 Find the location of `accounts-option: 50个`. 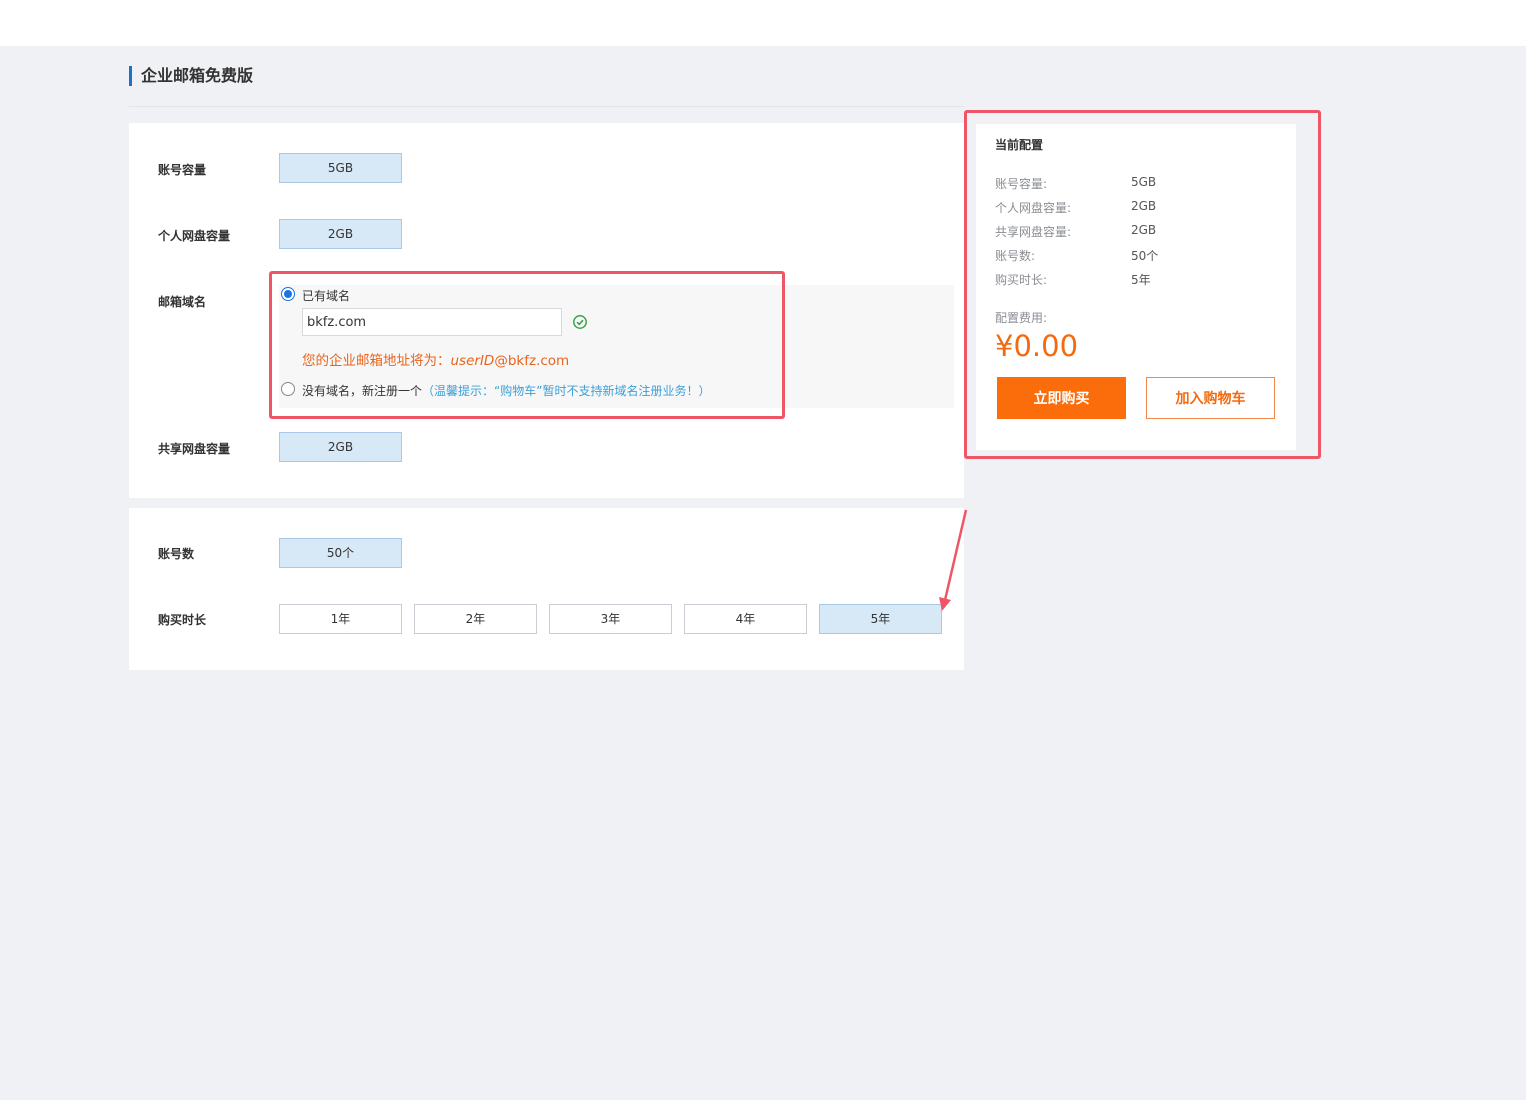

accounts-option: 50个 is located at coordinates (340, 553).